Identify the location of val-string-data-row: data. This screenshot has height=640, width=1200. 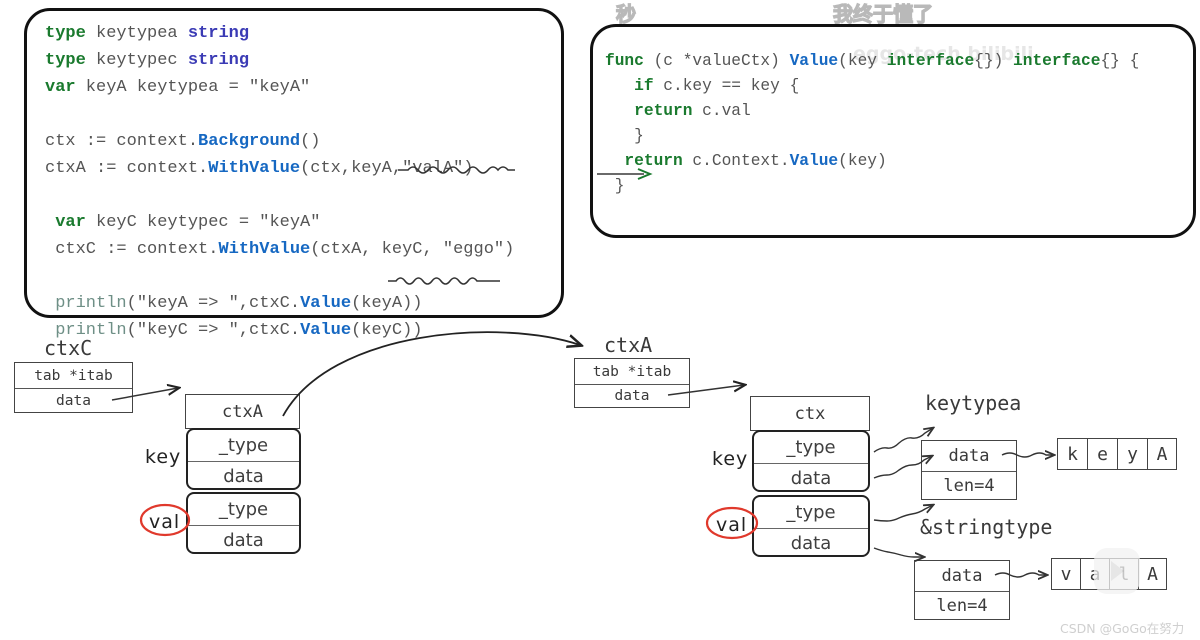
(962, 576).